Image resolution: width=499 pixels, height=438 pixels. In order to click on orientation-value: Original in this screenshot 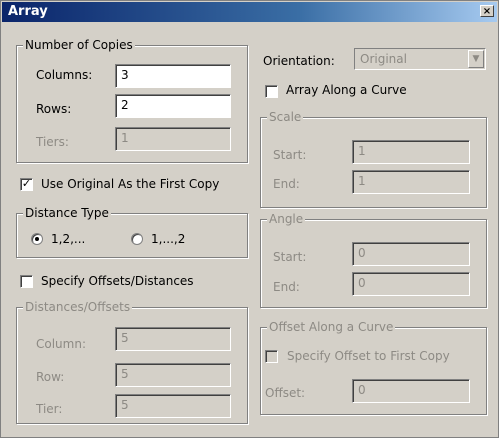, I will do `click(383, 59)`.